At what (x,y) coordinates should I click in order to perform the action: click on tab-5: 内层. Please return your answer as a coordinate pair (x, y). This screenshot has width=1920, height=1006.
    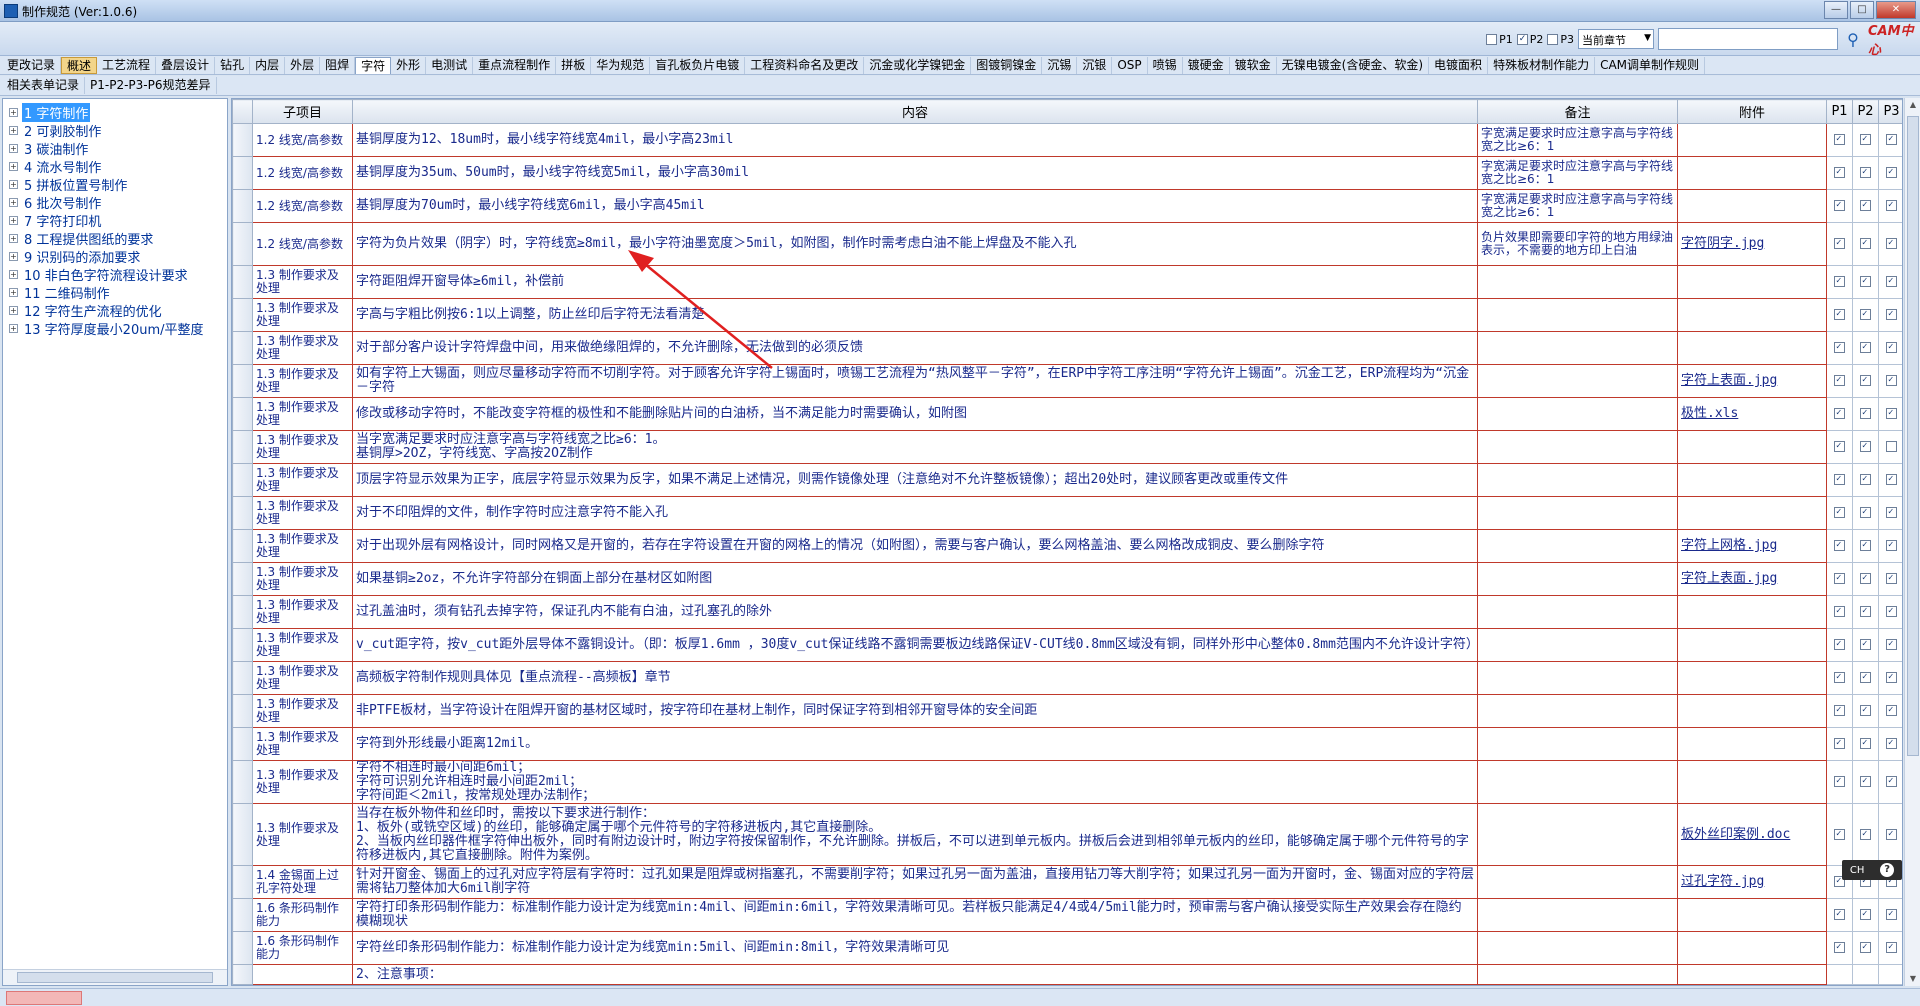
    Looking at the image, I should click on (268, 65).